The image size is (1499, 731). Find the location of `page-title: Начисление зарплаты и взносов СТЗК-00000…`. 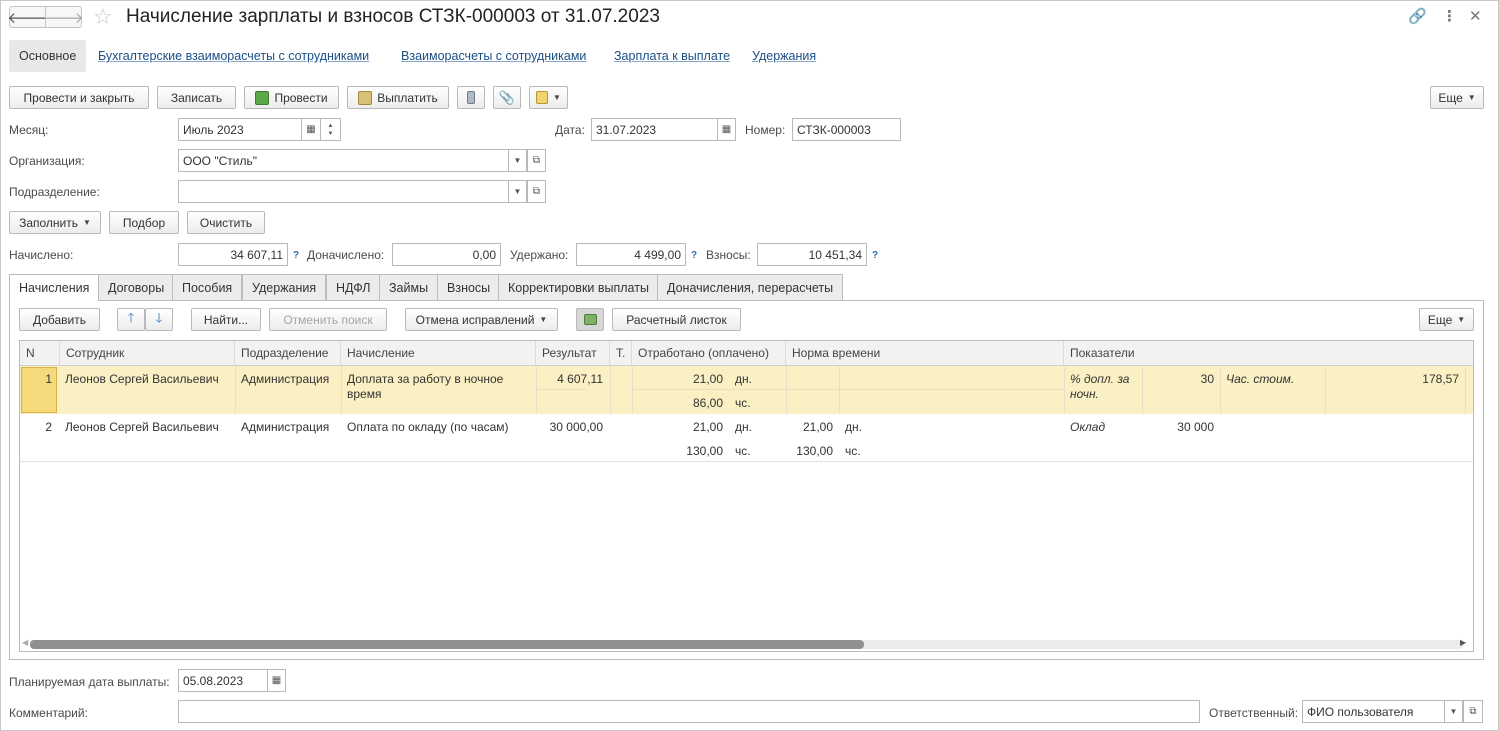

page-title: Начисление зарплаты и взносов СТЗК-00000… is located at coordinates (393, 16).